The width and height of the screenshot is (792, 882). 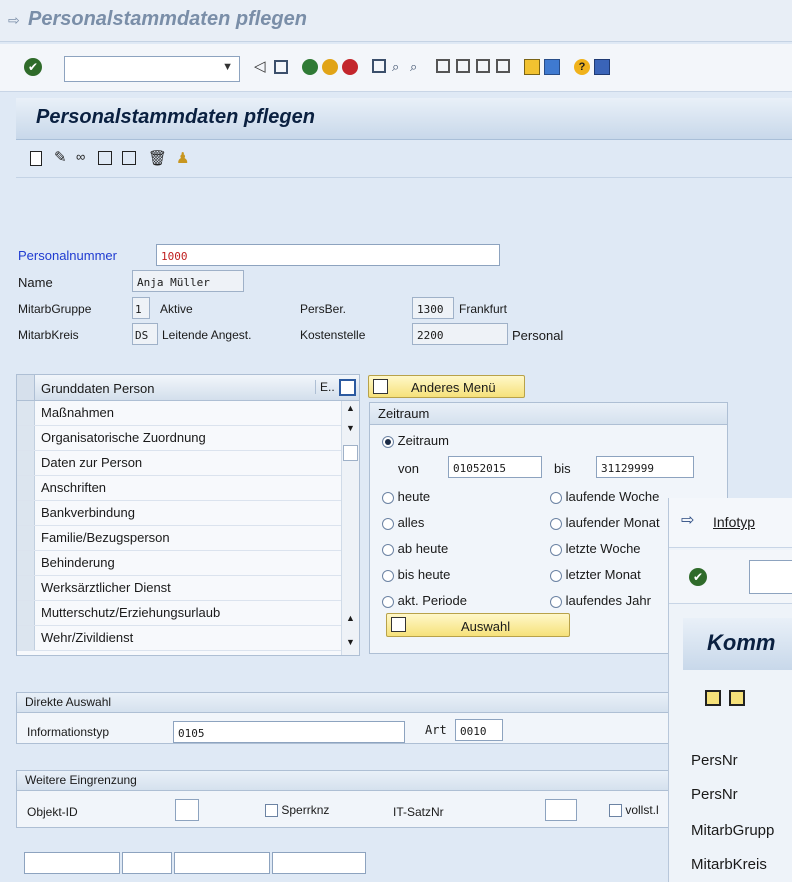 I want to click on it-satznr-field, so click(x=561, y=810).